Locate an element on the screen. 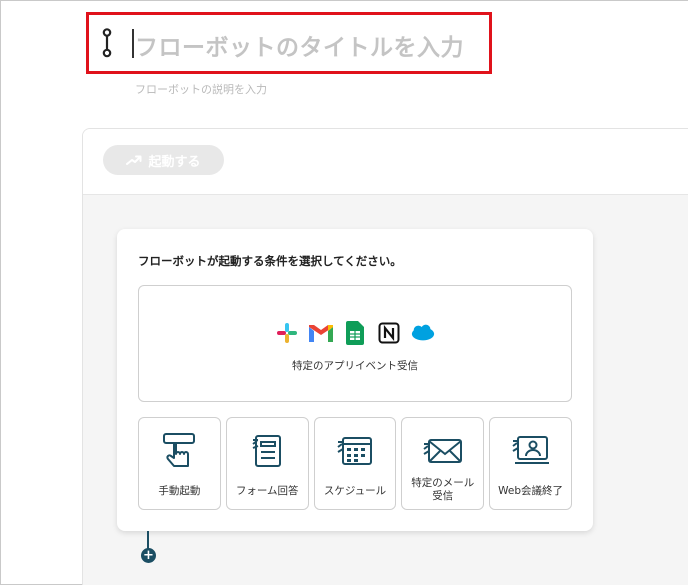  specific-mail-label: 特定のメール 受信 is located at coordinates (443, 489).